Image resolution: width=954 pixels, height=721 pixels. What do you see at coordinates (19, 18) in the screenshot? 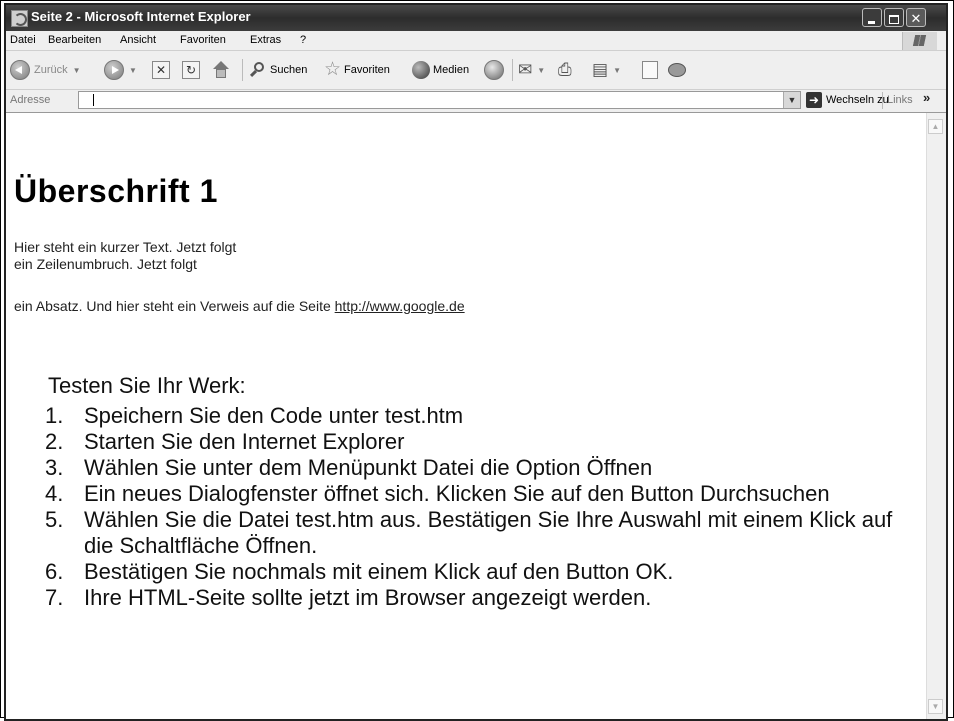
I see `ie-page-icon` at bounding box center [19, 18].